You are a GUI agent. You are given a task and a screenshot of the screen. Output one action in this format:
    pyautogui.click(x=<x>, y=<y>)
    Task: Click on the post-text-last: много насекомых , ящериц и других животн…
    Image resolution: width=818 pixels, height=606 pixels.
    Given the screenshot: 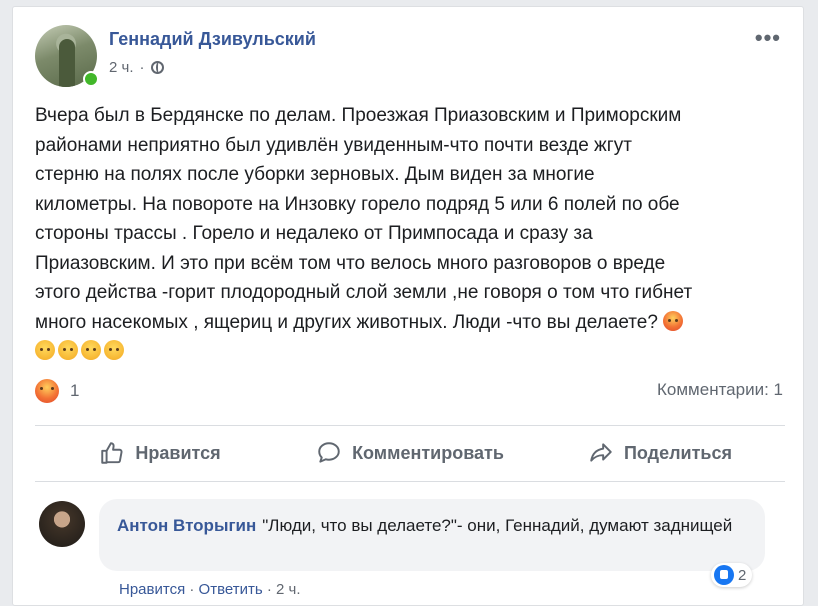 What is the action you would take?
    pyautogui.click(x=405, y=323)
    